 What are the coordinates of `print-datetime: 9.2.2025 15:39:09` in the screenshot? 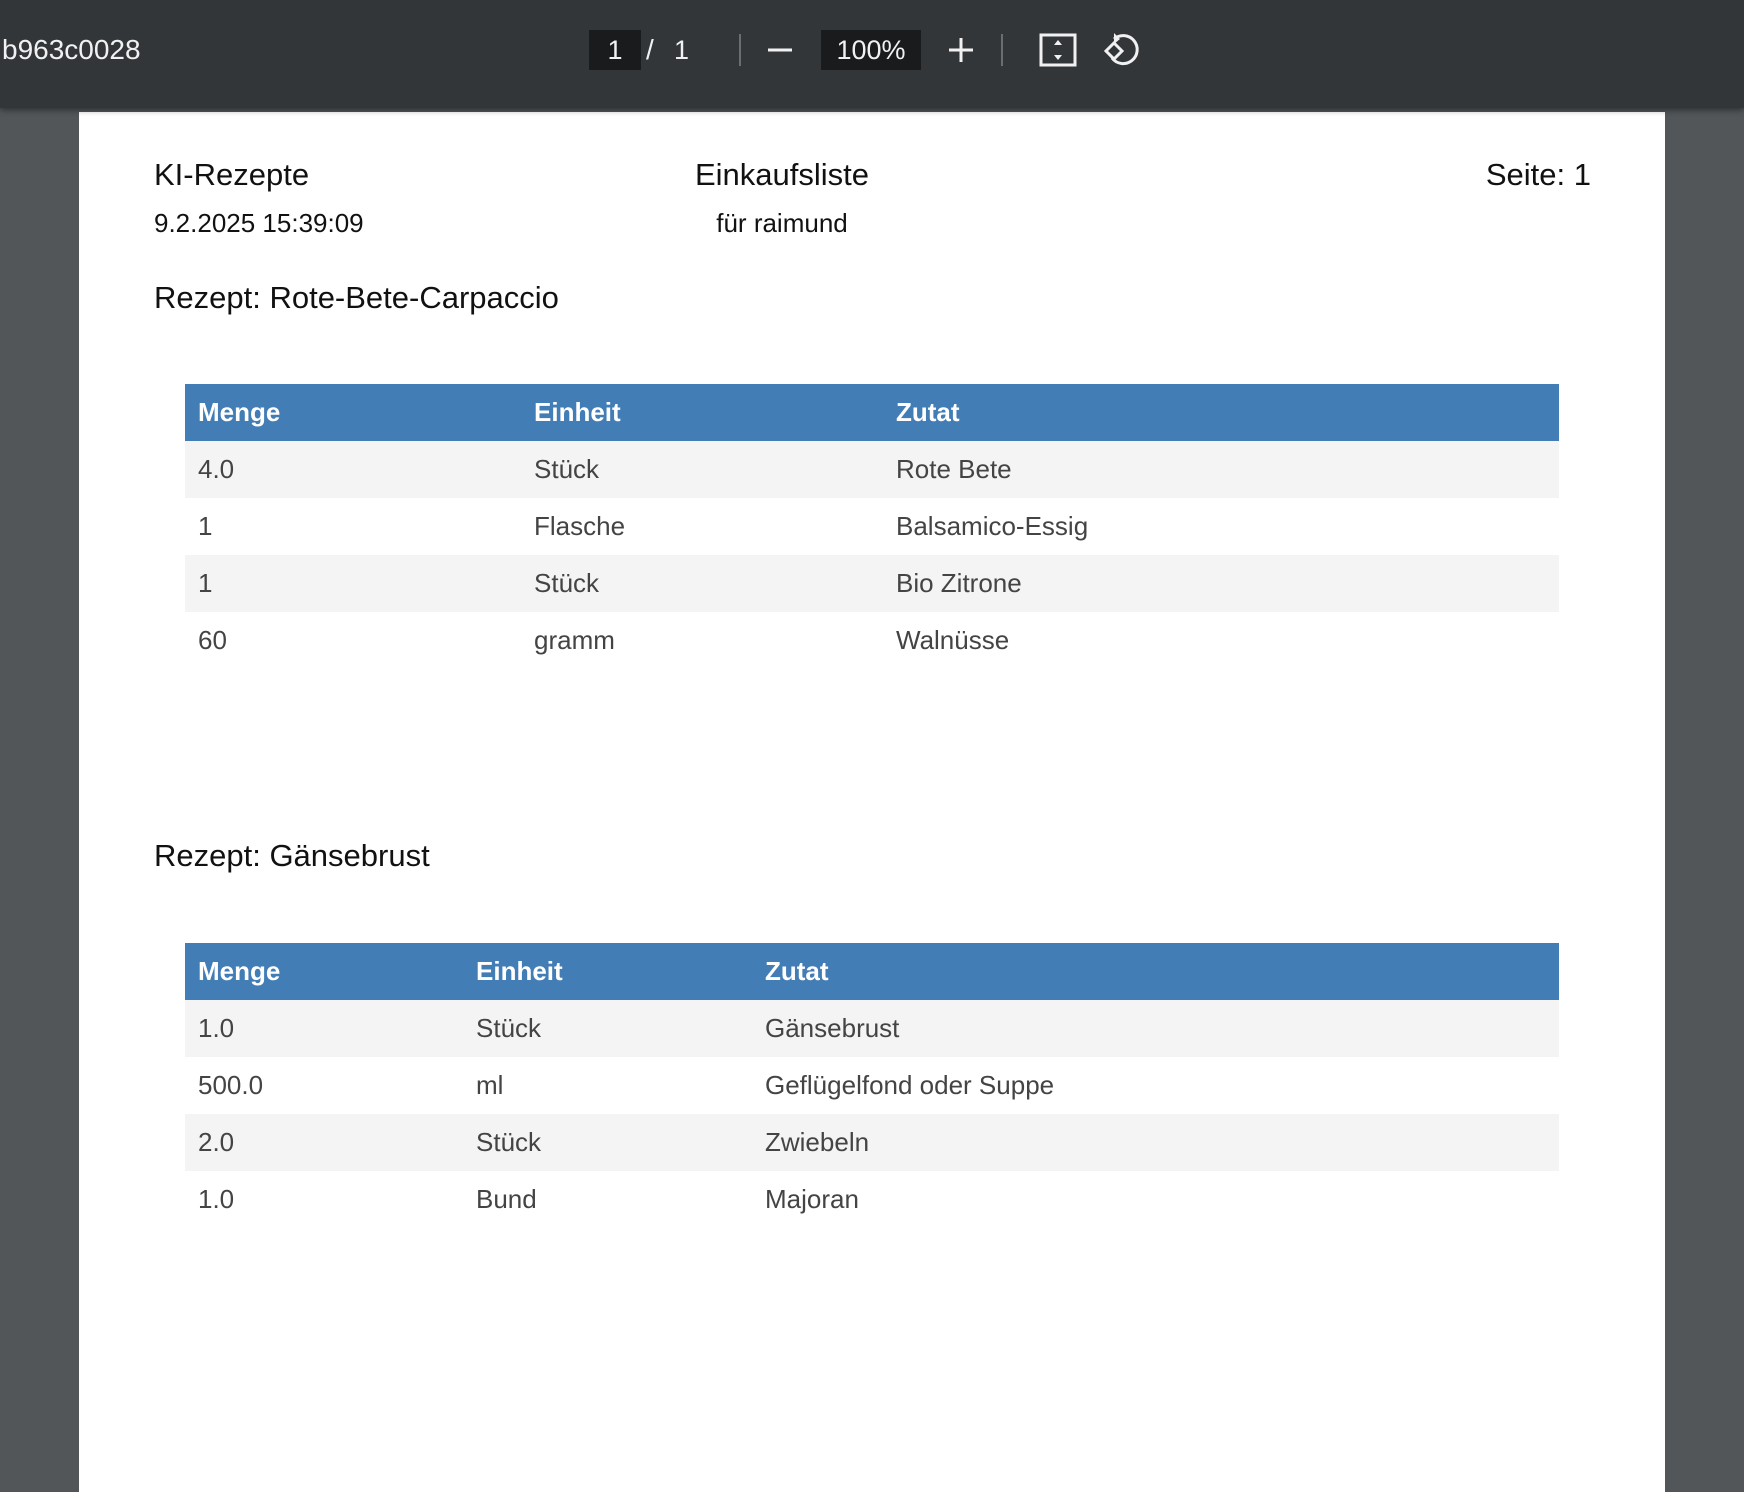 It's located at (259, 223).